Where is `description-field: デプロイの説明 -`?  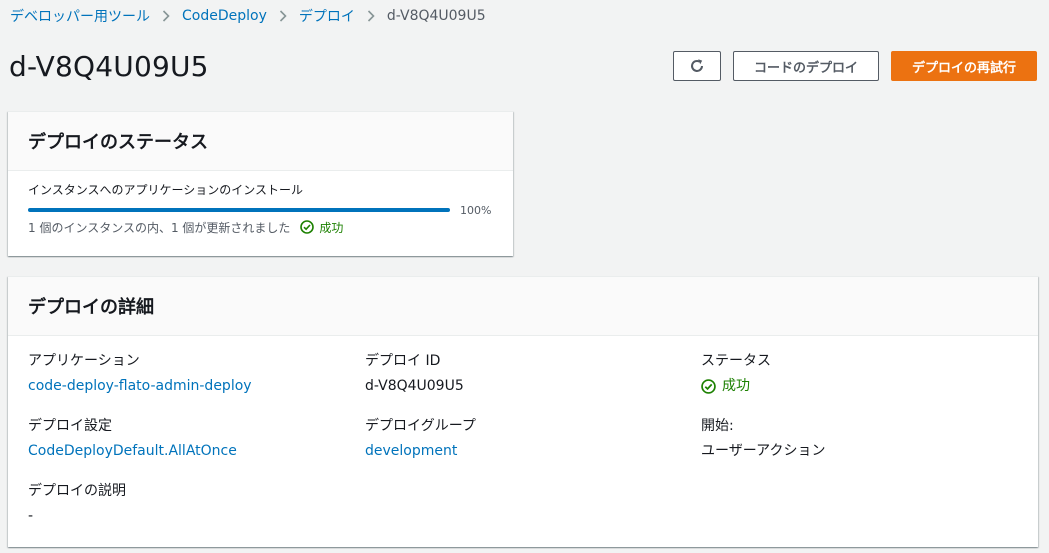 description-field: デプロイの説明 - is located at coordinates (77, 503).